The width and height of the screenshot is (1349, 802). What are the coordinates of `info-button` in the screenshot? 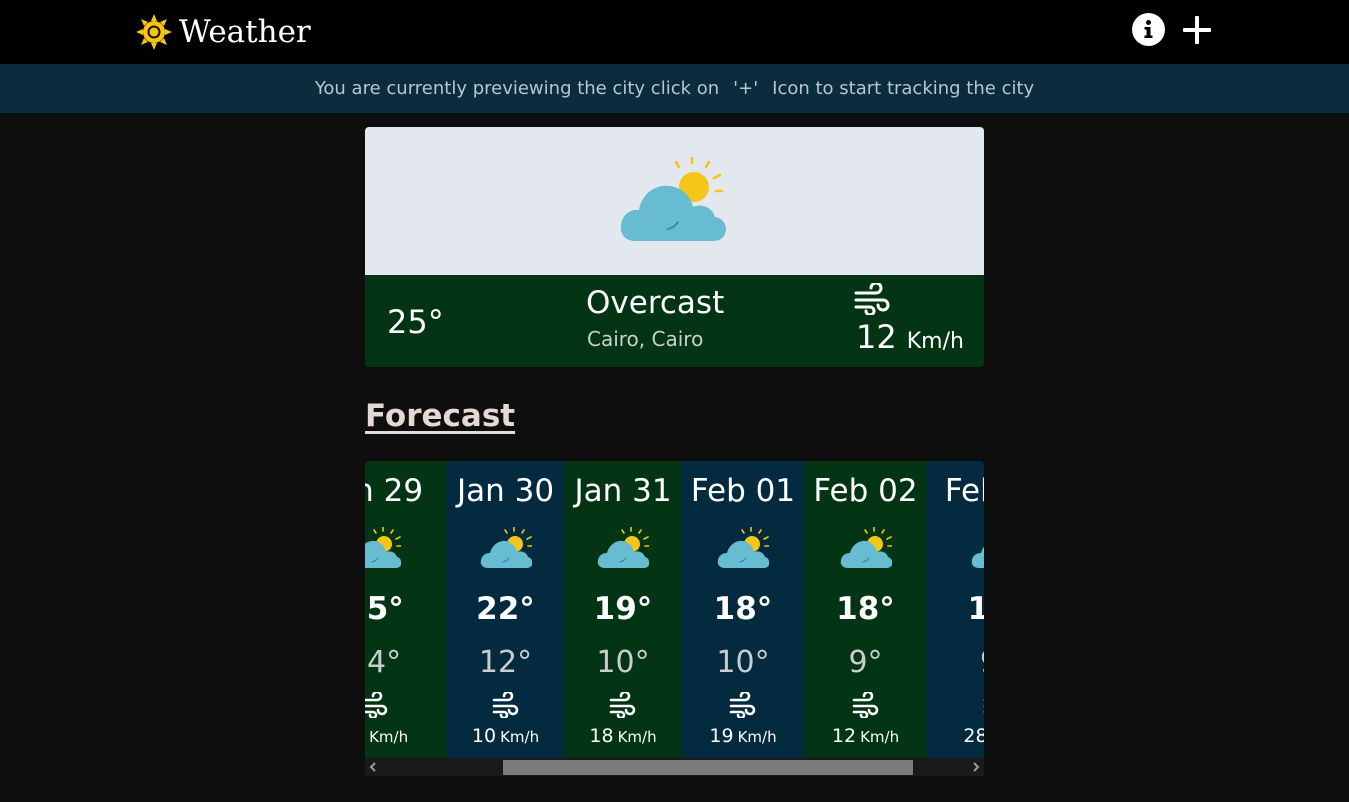 It's located at (1148, 29).